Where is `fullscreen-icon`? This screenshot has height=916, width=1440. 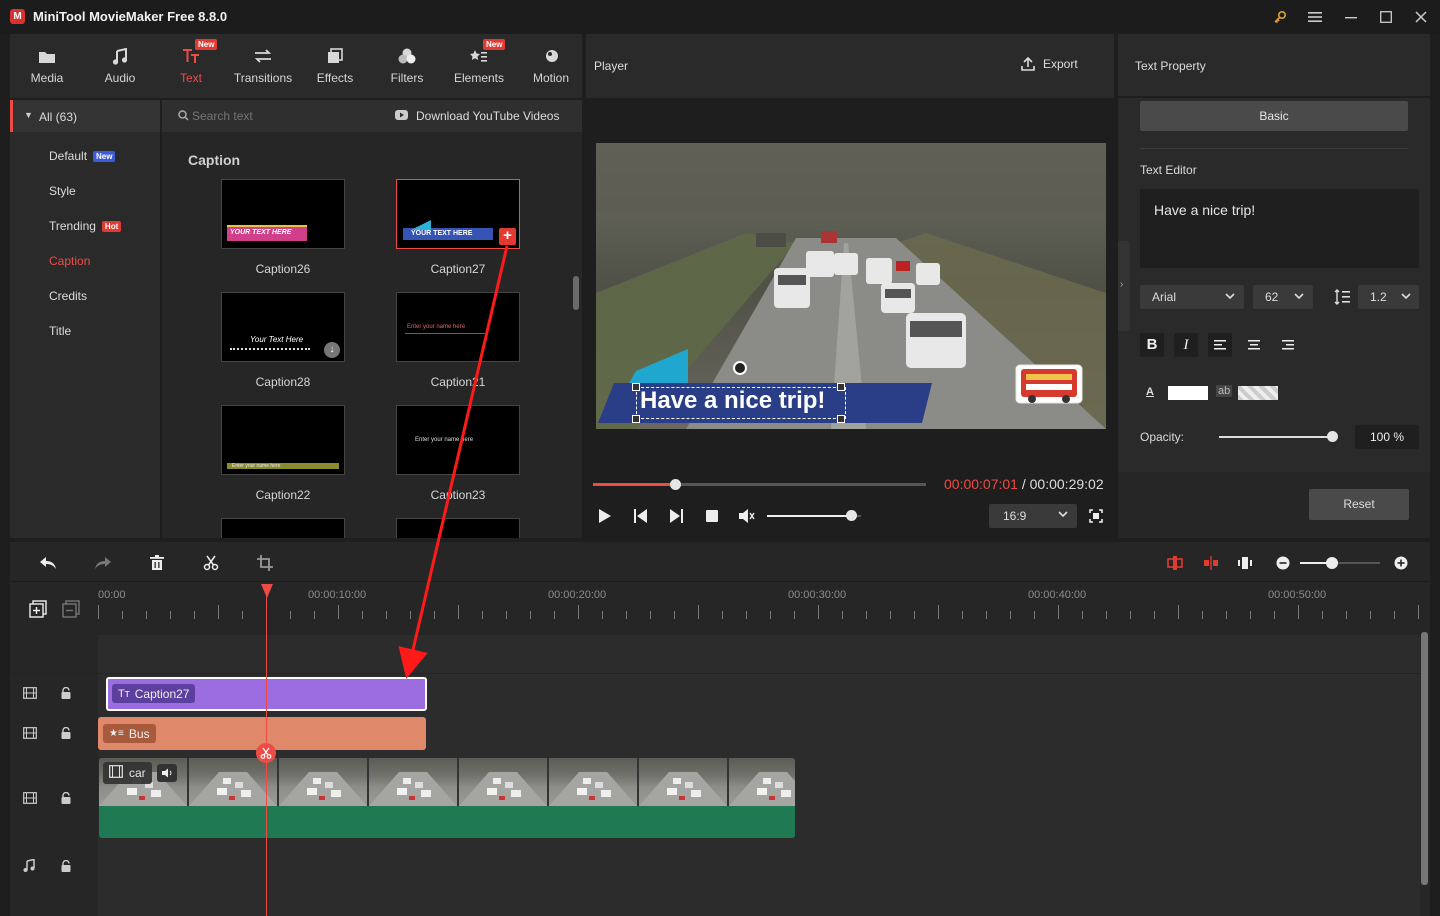 fullscreen-icon is located at coordinates (1096, 517).